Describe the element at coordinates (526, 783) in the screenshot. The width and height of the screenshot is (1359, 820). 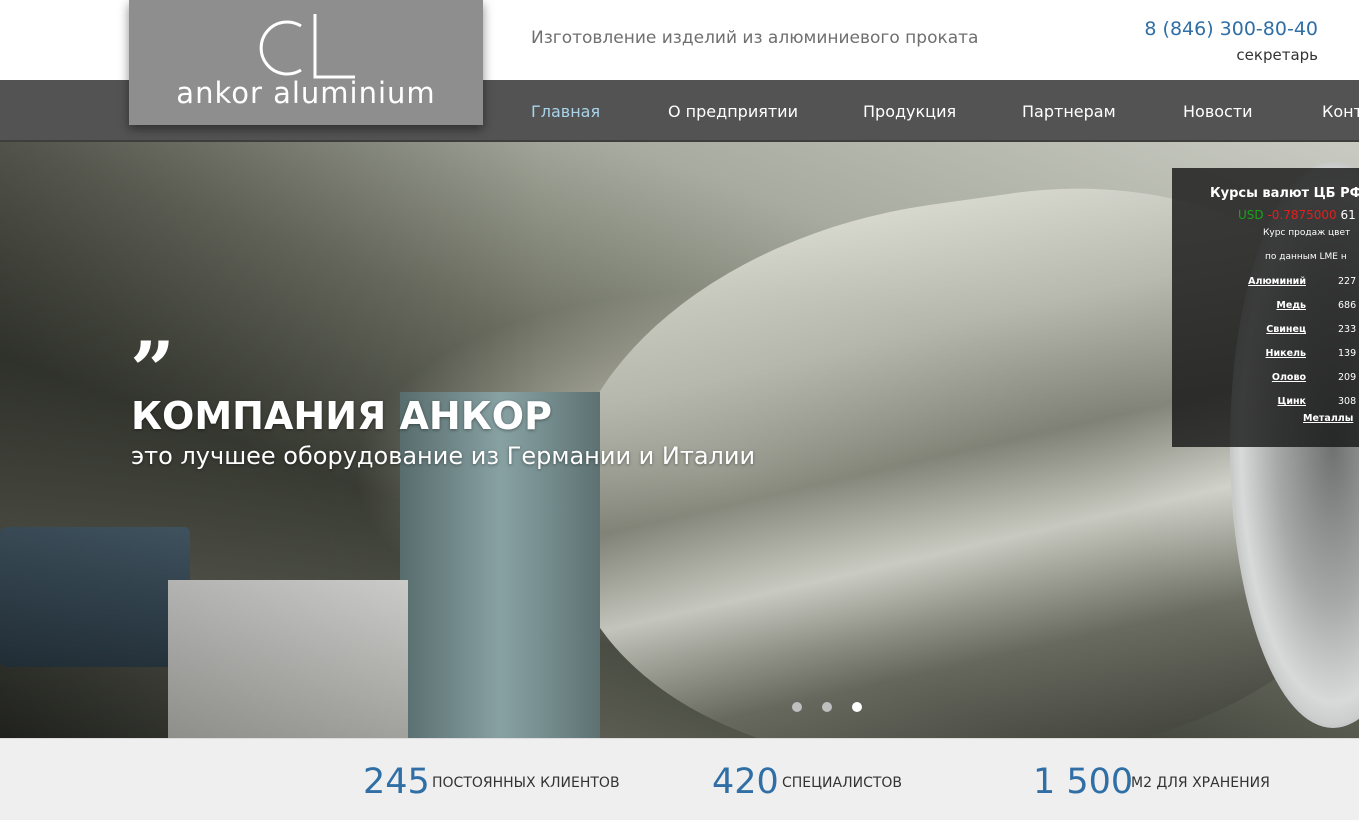
I see `stat-clients-label: ПОСТОЯННЫХ КЛИЕНТОВ` at that location.